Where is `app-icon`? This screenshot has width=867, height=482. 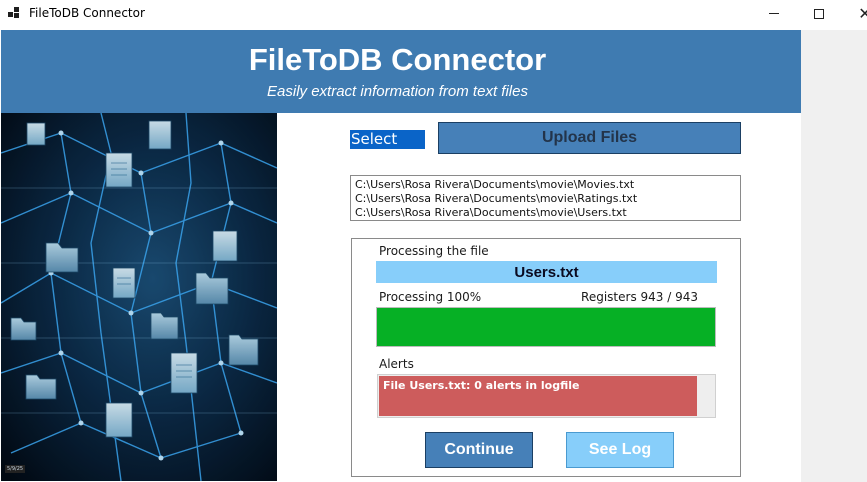 app-icon is located at coordinates (14, 13).